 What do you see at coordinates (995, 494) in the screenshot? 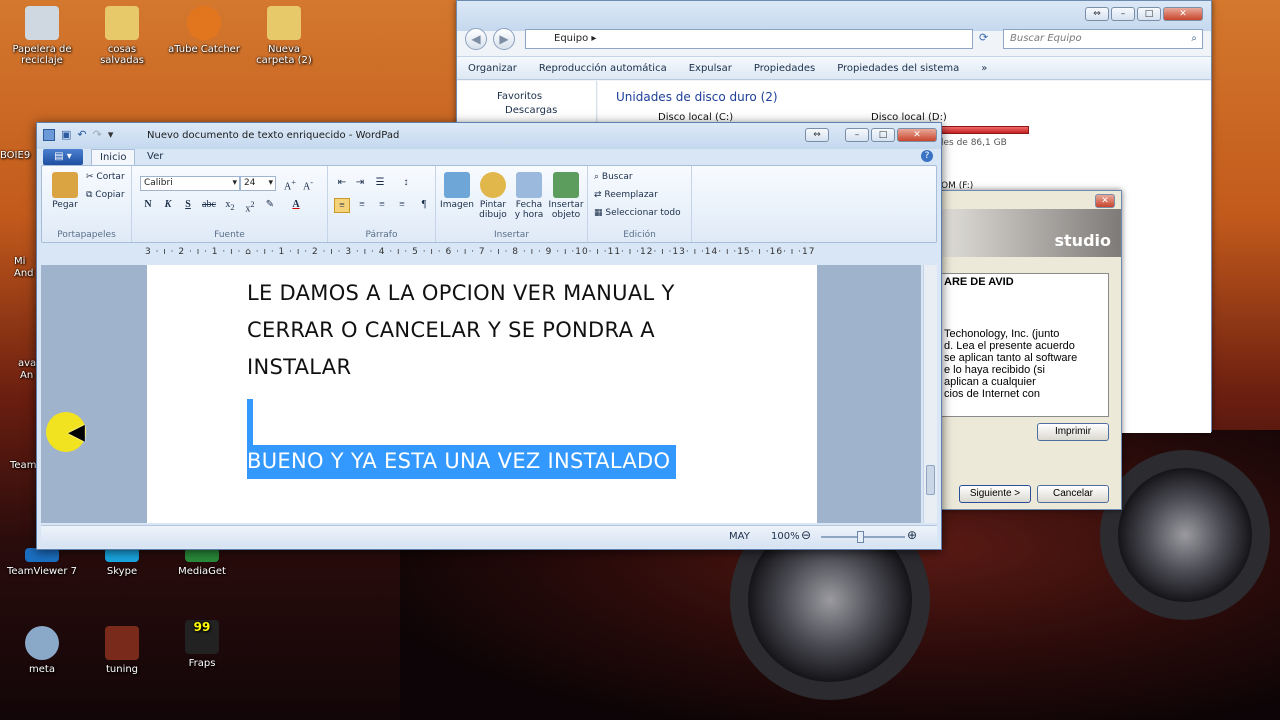
I see `next-button: Siguiente >` at bounding box center [995, 494].